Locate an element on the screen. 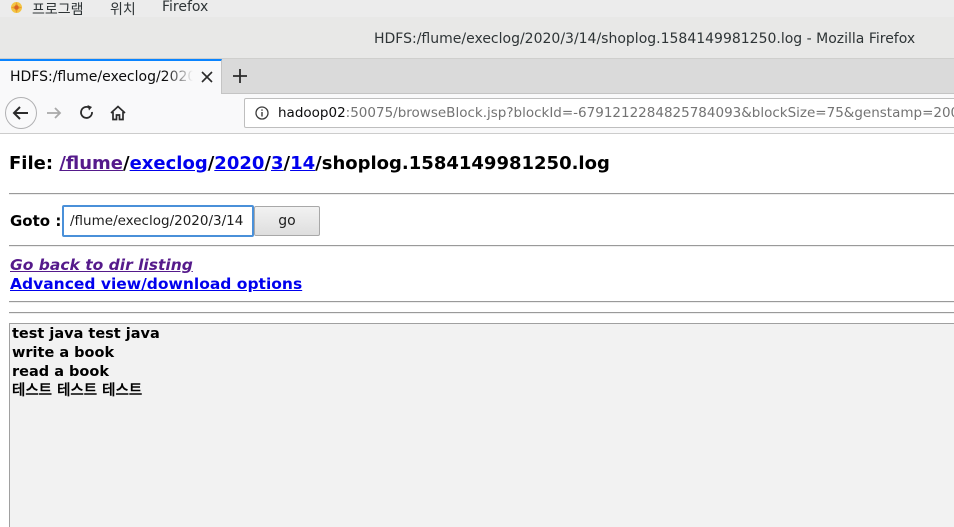 Image resolution: width=954 pixels, height=527 pixels. applications-logo-icon is located at coordinates (16, 7).